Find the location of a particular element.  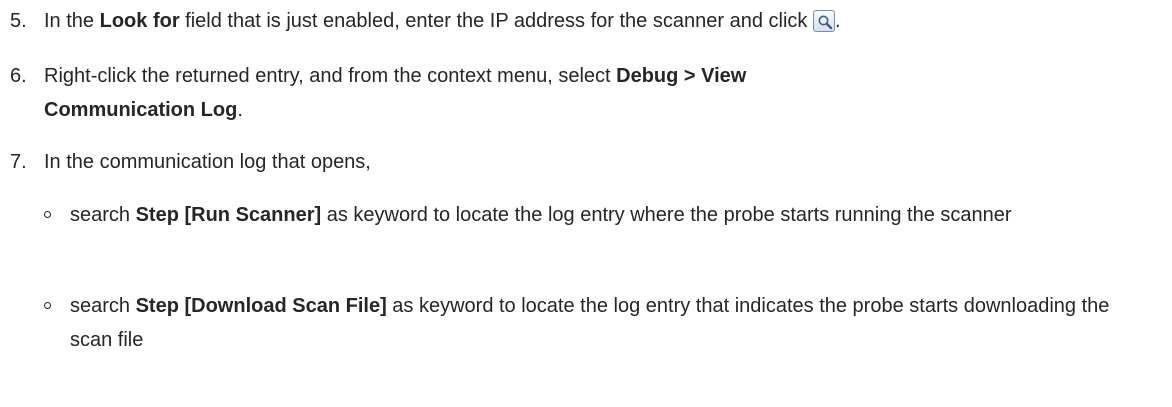

magnifier-icon is located at coordinates (825, 22).